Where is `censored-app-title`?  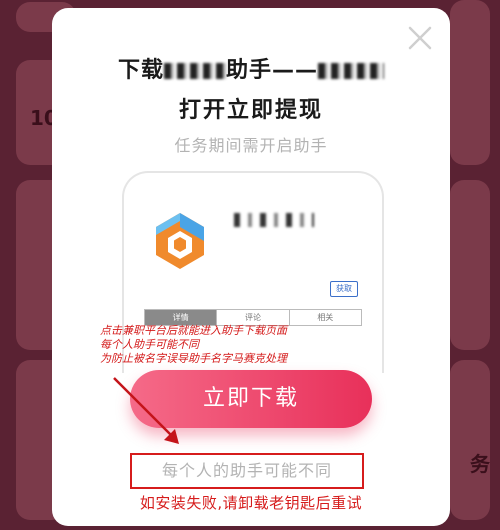
censored-app-title is located at coordinates (274, 220).